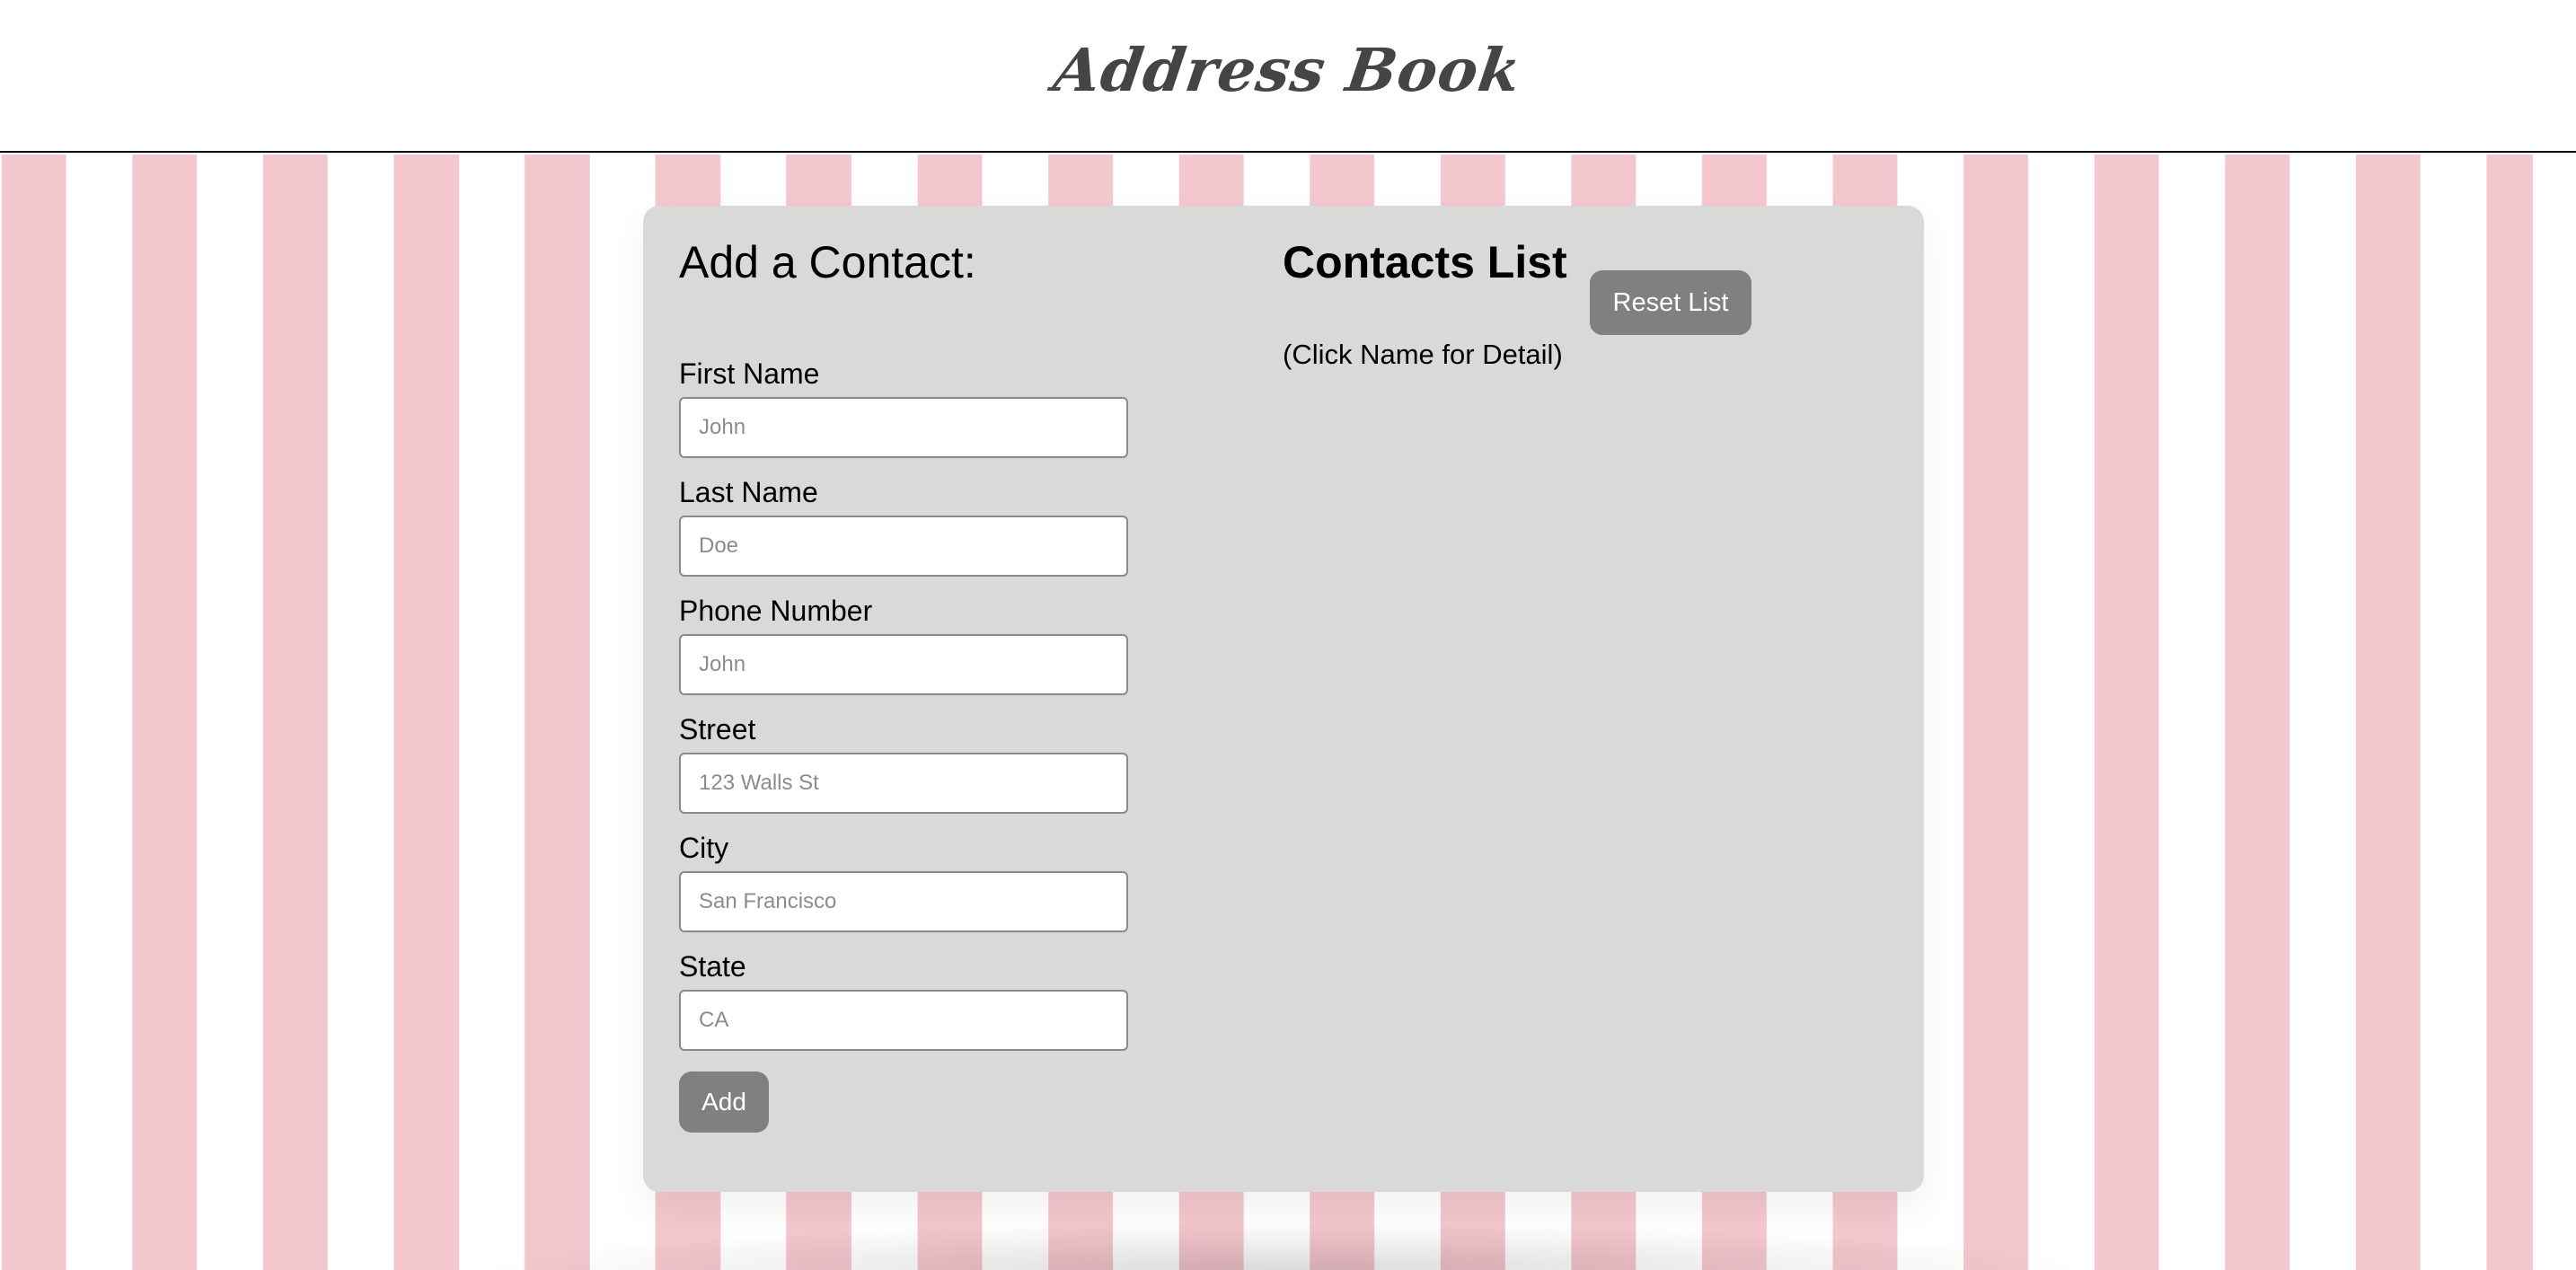 The image size is (2576, 1270). I want to click on state-input, so click(903, 1021).